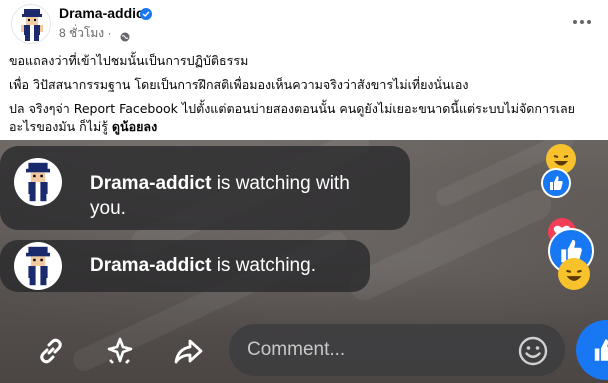  Describe the element at coordinates (146, 14) in the screenshot. I see `verified-badge-icon` at that location.